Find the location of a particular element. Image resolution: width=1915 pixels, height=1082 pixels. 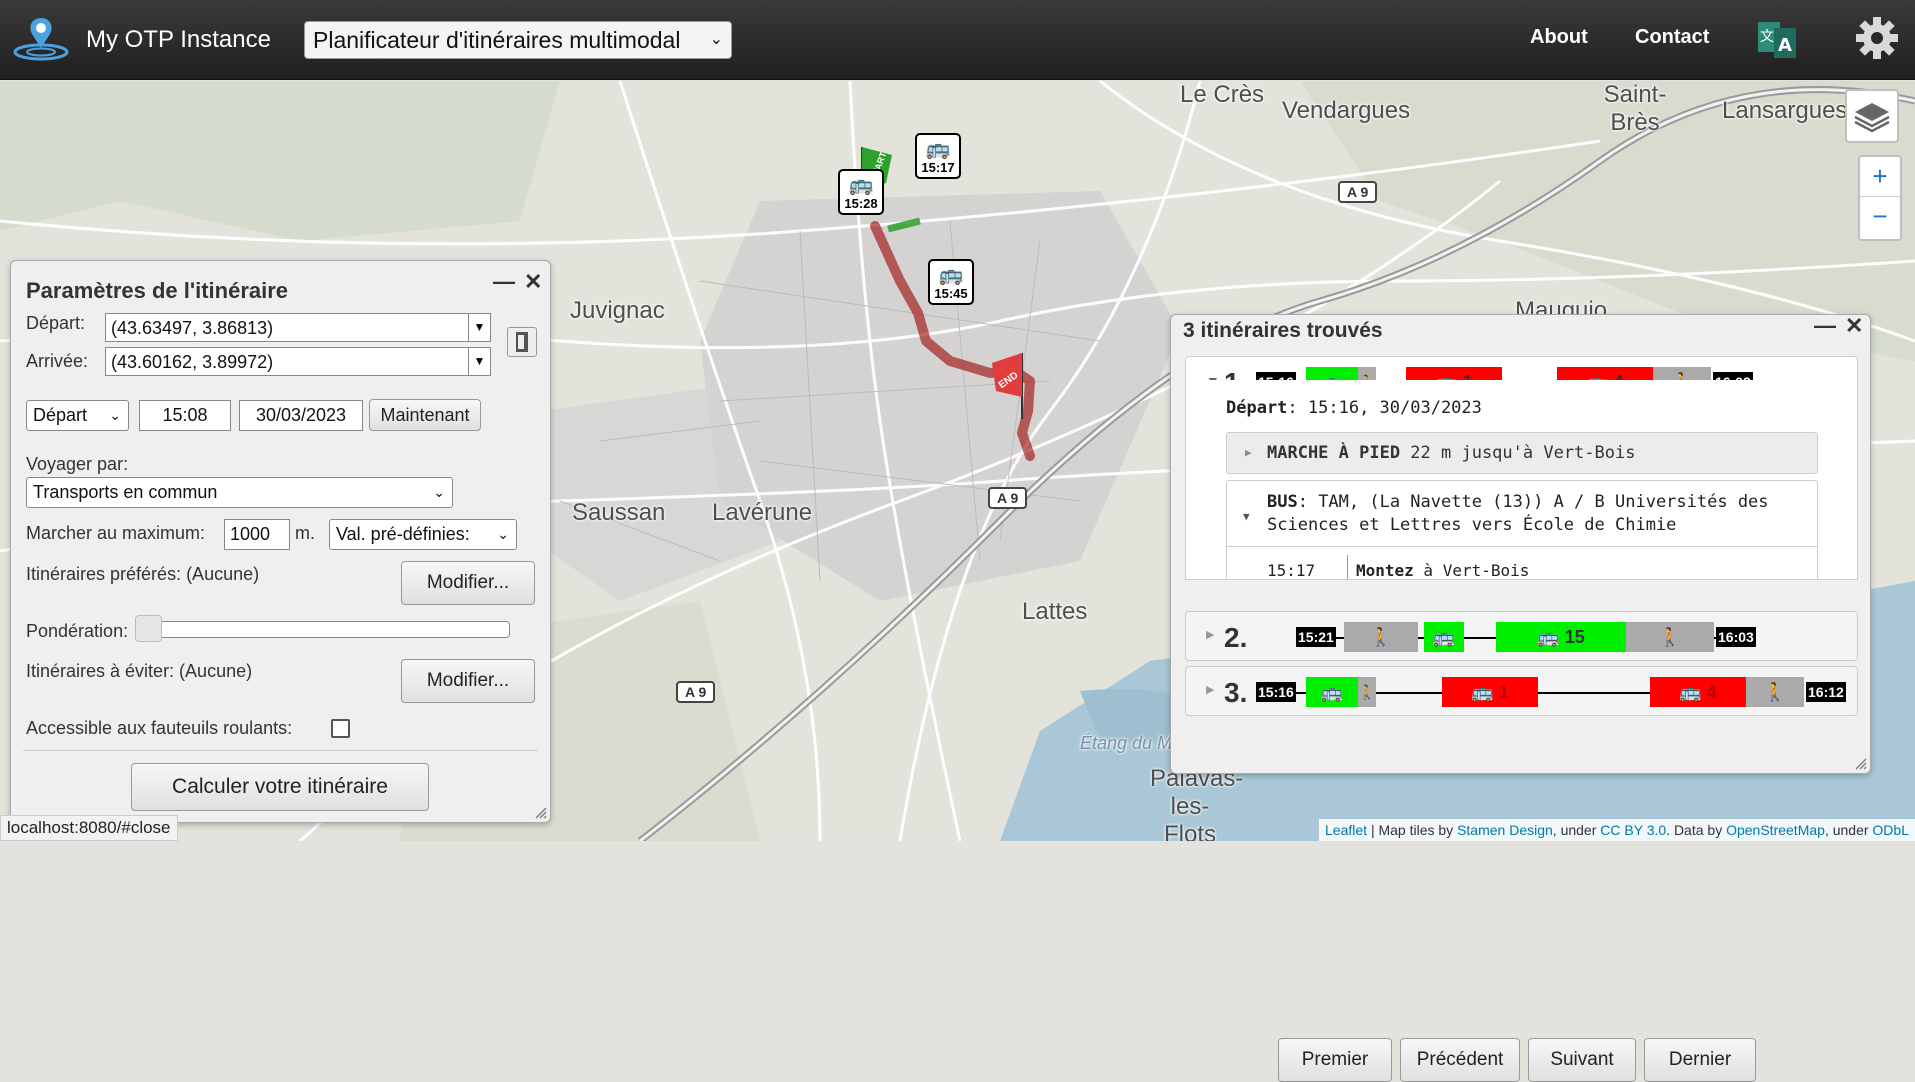

attribution-text: . Data by is located at coordinates (1696, 830).